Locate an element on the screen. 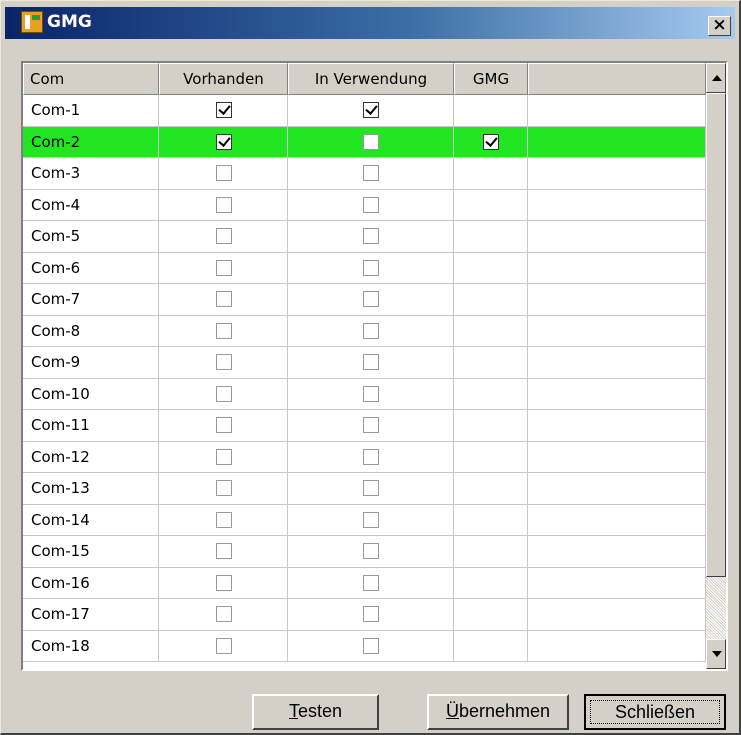 The height and width of the screenshot is (735, 741). com-label: Com-8 is located at coordinates (91, 331).